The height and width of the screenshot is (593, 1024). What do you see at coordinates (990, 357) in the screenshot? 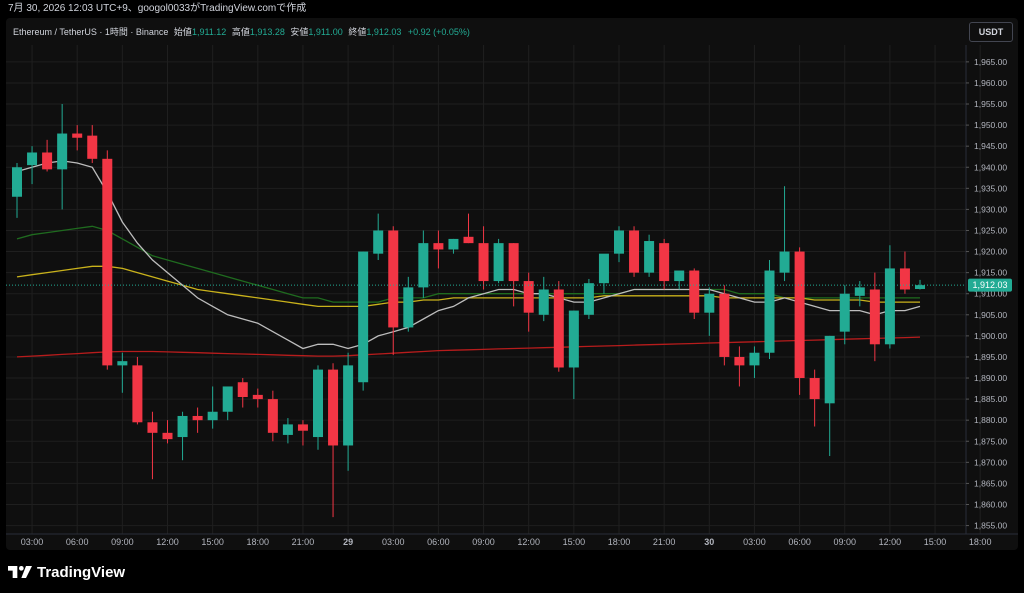
I see `price-tick-label: 1,895.00` at bounding box center [990, 357].